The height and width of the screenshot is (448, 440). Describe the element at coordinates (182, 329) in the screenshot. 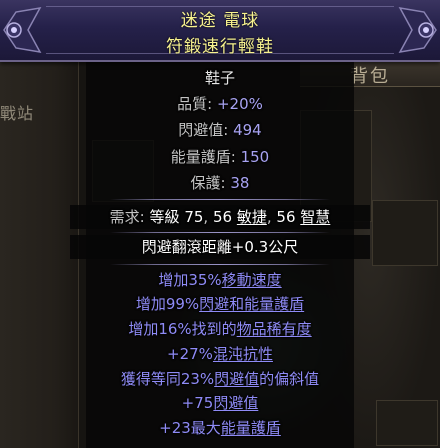

I see `mod-text: 增加16%找到的` at that location.